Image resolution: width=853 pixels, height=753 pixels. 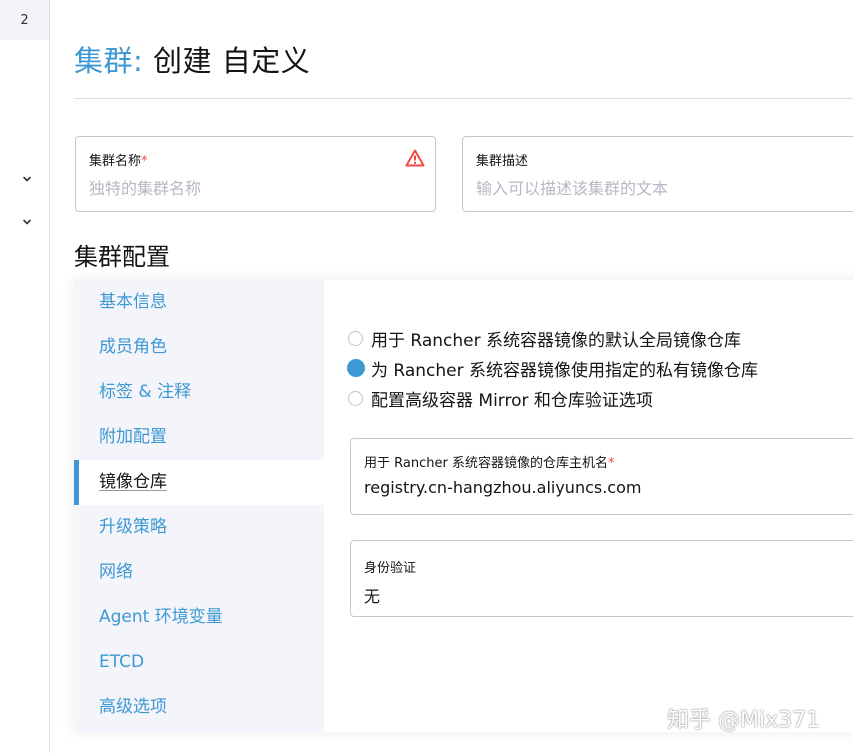 I want to click on auth-label: 身份验证, so click(x=390, y=568).